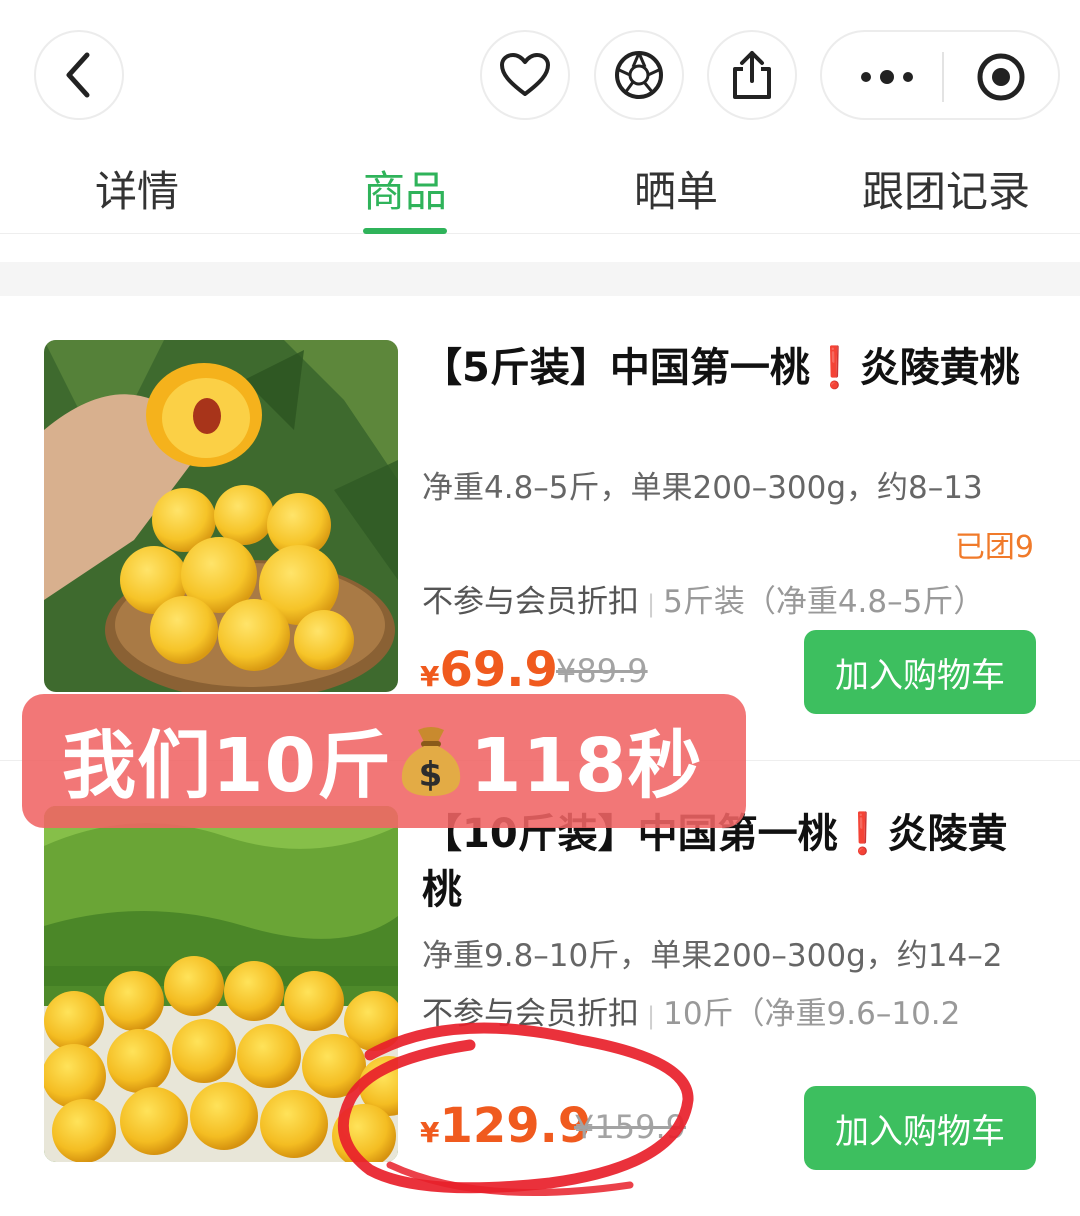 The height and width of the screenshot is (1216, 1080). I want to click on package-spec: 5斤装（净重4.8–5斤）, so click(824, 602).